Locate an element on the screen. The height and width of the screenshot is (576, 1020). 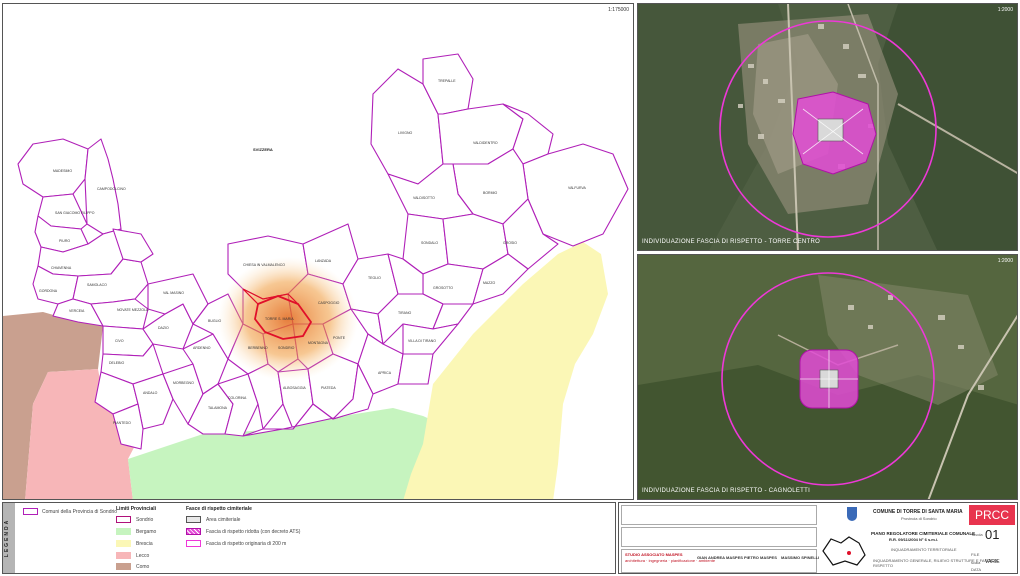
svg-text: BUGLIO is located at coordinates (215, 321).